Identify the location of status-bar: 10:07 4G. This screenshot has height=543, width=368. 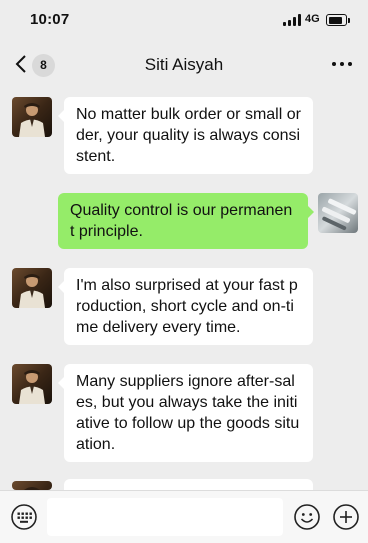
(184, 20).